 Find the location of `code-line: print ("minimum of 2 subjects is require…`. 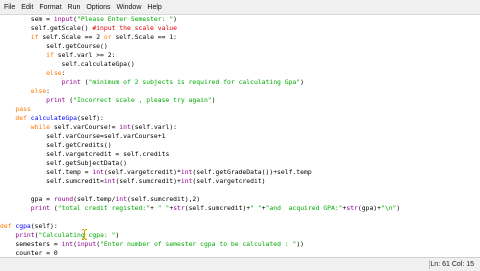

code-line: print ("minimum of 2 subjects is require… is located at coordinates (152, 82).